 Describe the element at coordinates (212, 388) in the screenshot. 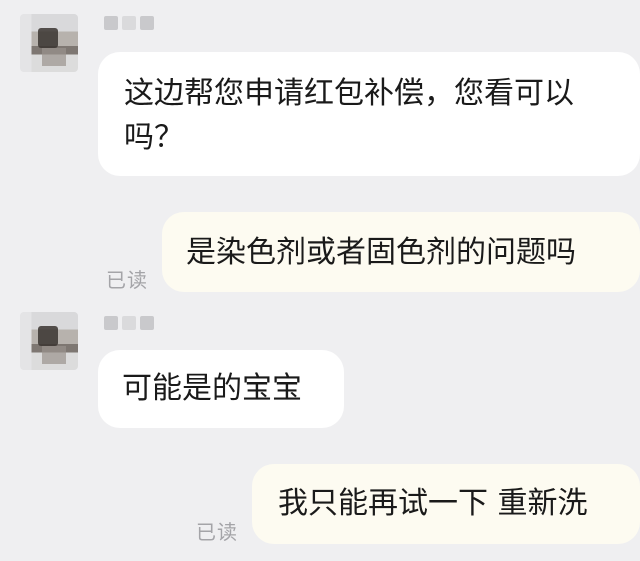

I see `message-text: 可能是的宝宝` at that location.